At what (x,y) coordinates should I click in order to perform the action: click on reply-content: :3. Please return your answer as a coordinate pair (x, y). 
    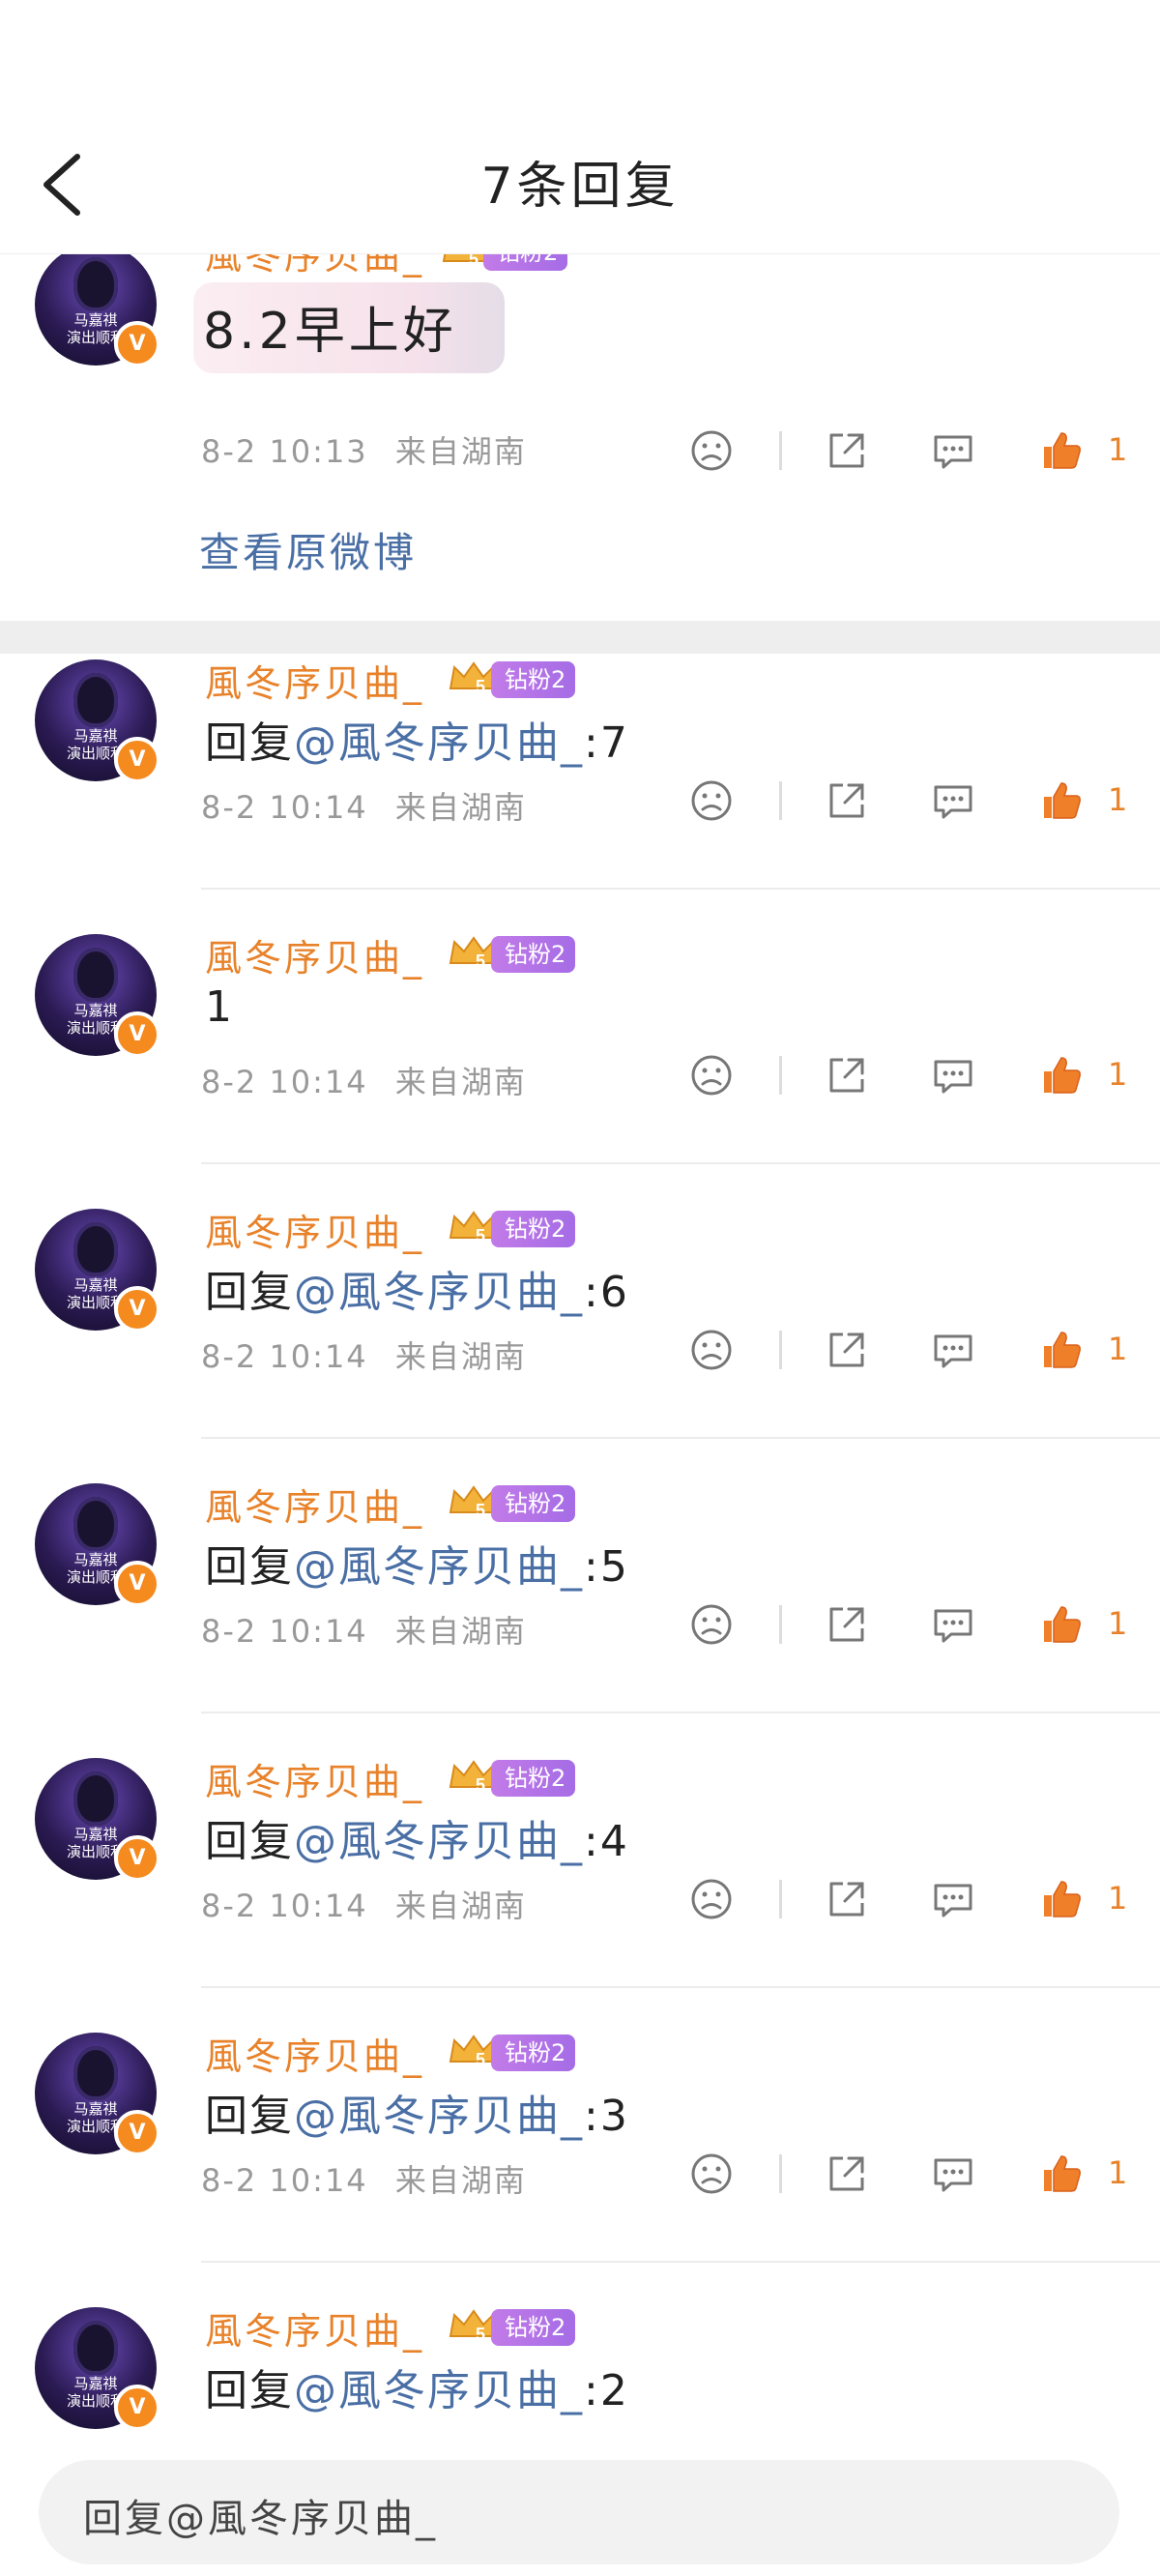
    Looking at the image, I should click on (607, 2116).